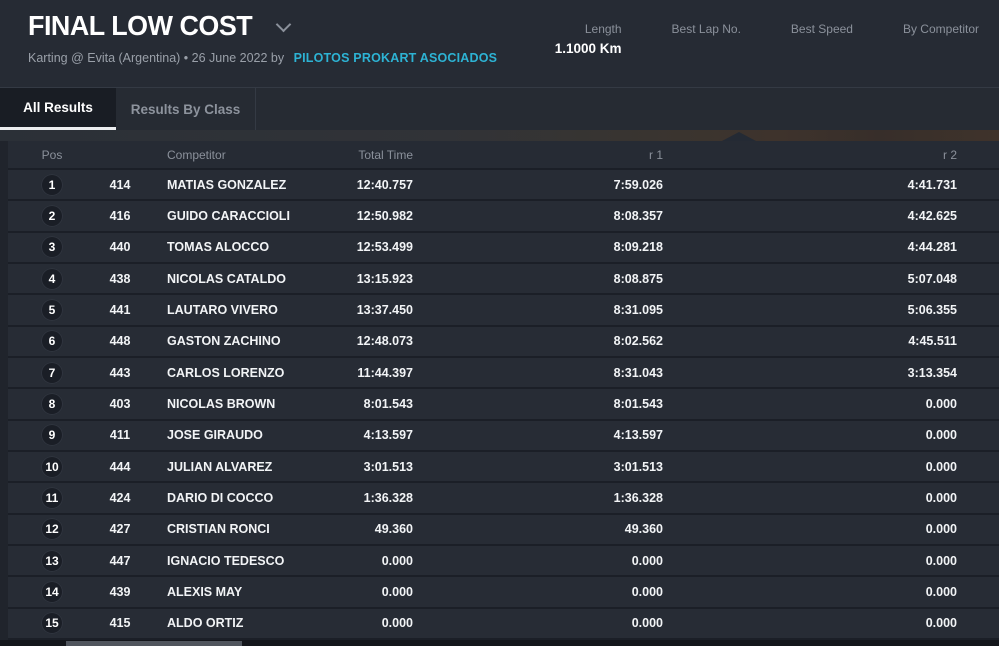 The height and width of the screenshot is (646, 999). Describe the element at coordinates (120, 435) in the screenshot. I see `kart-number: 411` at that location.